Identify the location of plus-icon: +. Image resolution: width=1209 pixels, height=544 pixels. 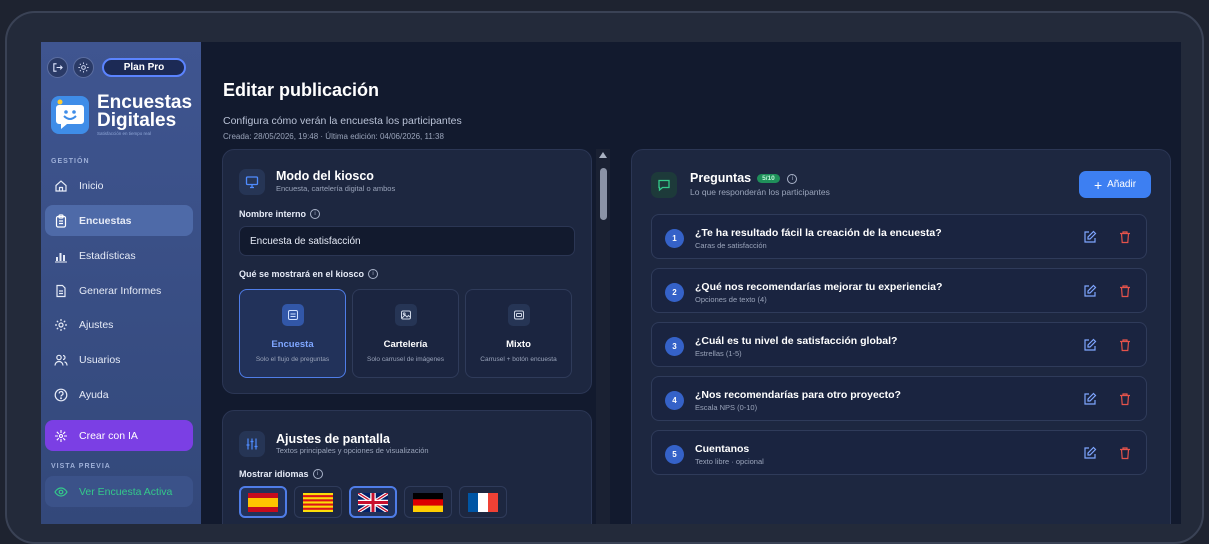
(1098, 184).